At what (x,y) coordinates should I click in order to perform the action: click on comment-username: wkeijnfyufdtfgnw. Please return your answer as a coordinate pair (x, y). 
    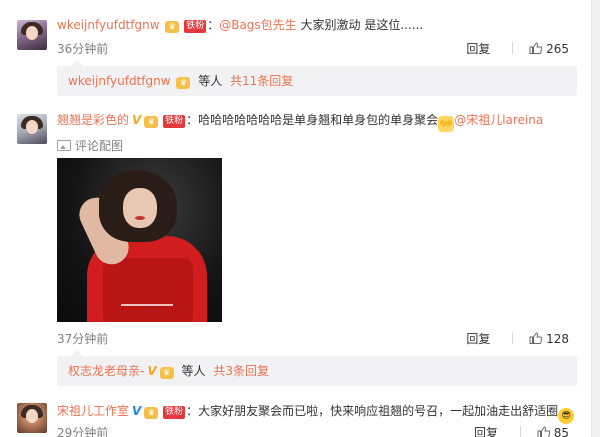
    Looking at the image, I should click on (108, 25).